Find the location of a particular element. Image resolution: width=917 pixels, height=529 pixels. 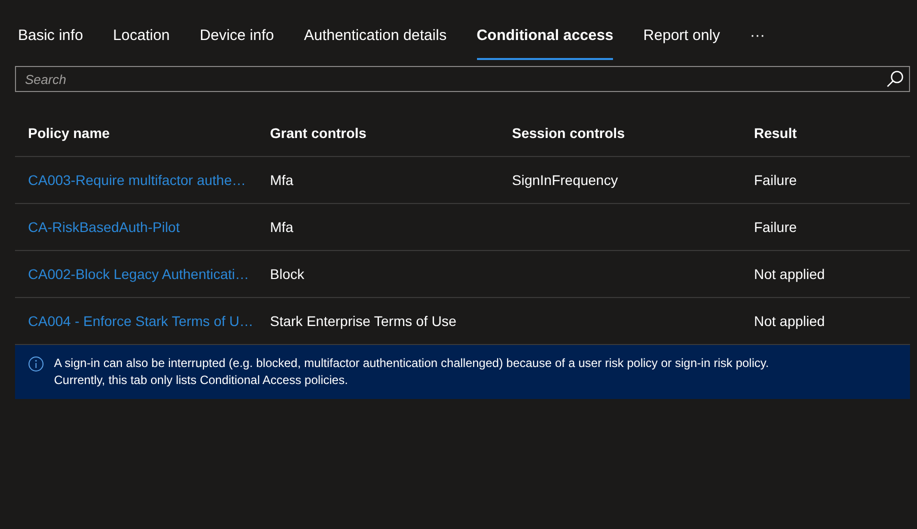

column-header: Session controls is located at coordinates (569, 133).